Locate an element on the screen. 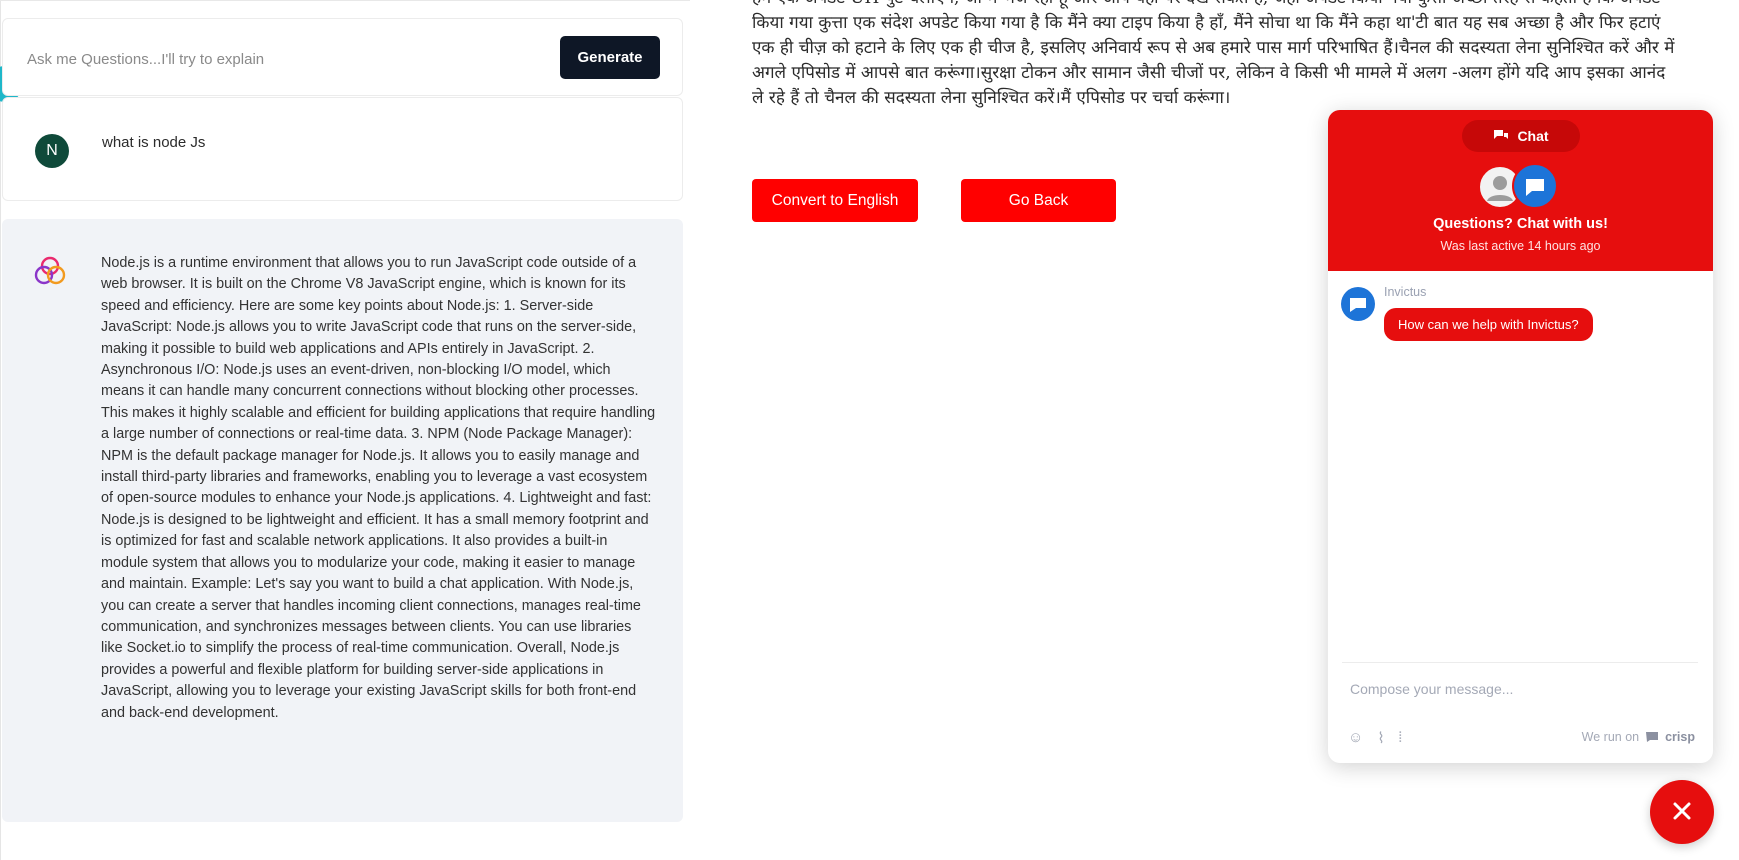 The width and height of the screenshot is (1739, 860). agent-message: How can we help with Invictus? is located at coordinates (1488, 324).